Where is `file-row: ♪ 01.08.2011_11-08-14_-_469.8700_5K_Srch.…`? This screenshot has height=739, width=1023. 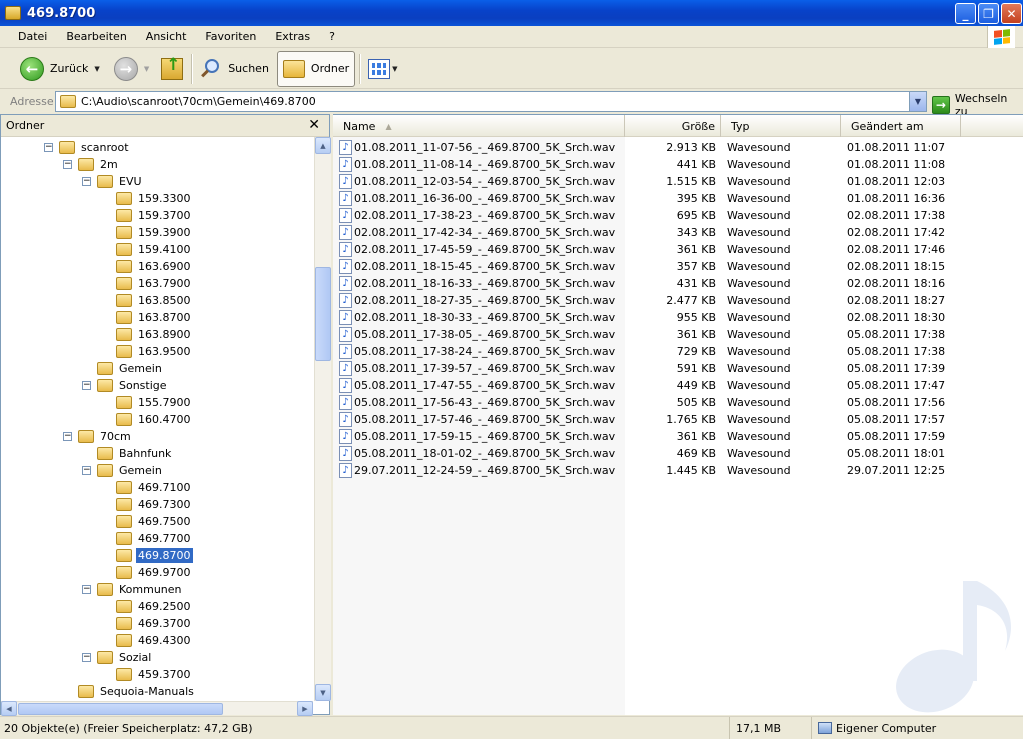
file-row: ♪ 01.08.2011_11-08-14_-_469.8700_5K_Srch.… is located at coordinates (678, 164).